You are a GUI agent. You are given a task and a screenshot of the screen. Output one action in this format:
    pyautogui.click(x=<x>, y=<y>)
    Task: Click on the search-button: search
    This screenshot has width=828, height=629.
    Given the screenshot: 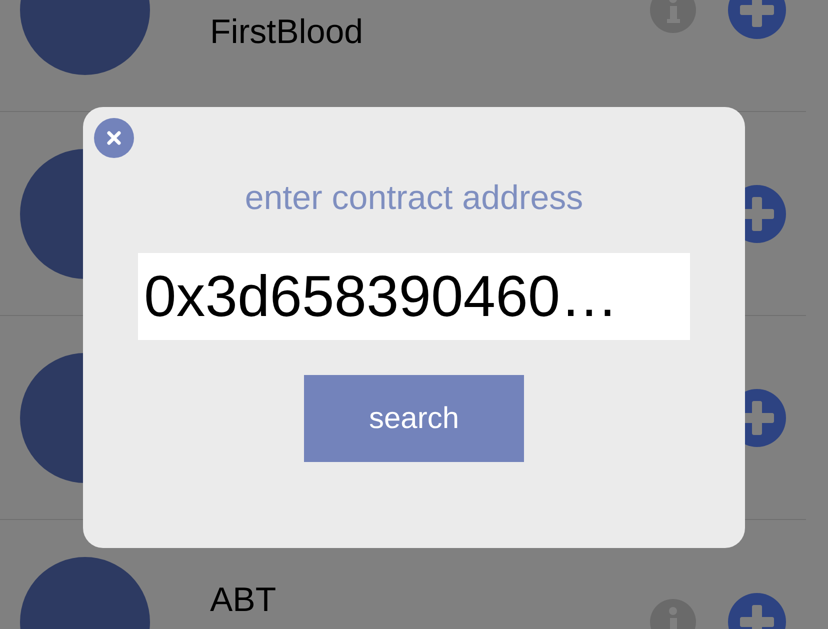 What is the action you would take?
    pyautogui.click(x=414, y=418)
    